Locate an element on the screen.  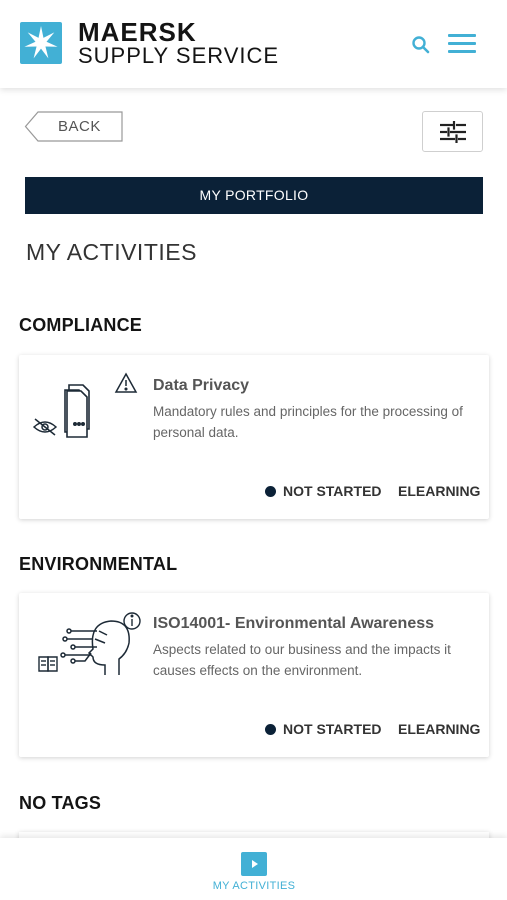
brand-name: MAERSK is located at coordinates (137, 32).